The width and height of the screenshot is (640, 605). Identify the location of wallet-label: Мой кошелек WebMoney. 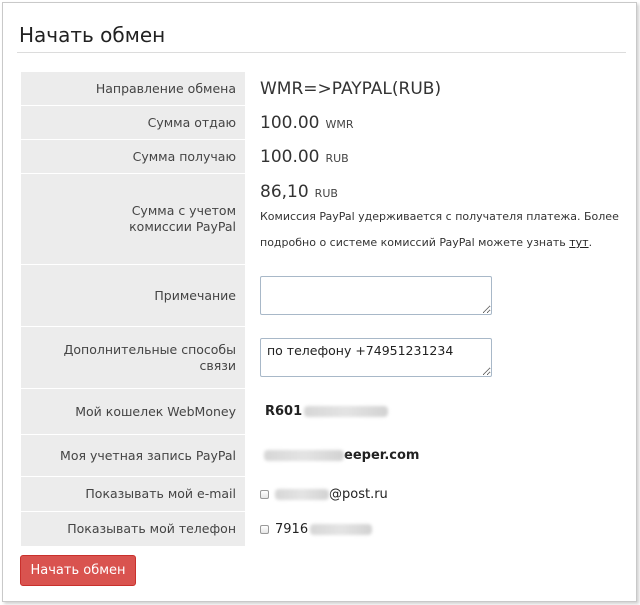
(133, 411).